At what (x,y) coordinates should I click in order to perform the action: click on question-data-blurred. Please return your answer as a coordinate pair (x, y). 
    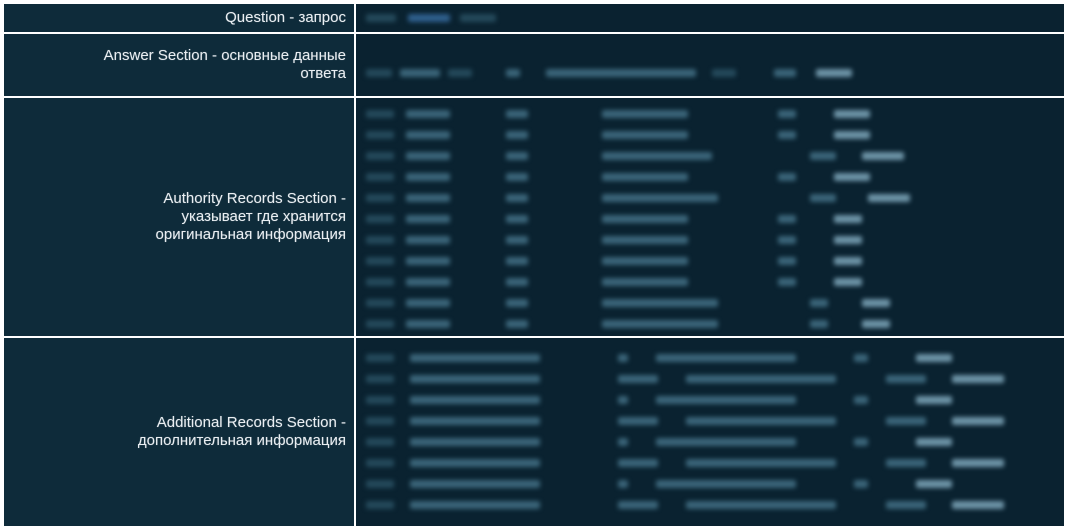
    Looking at the image, I should click on (710, 18).